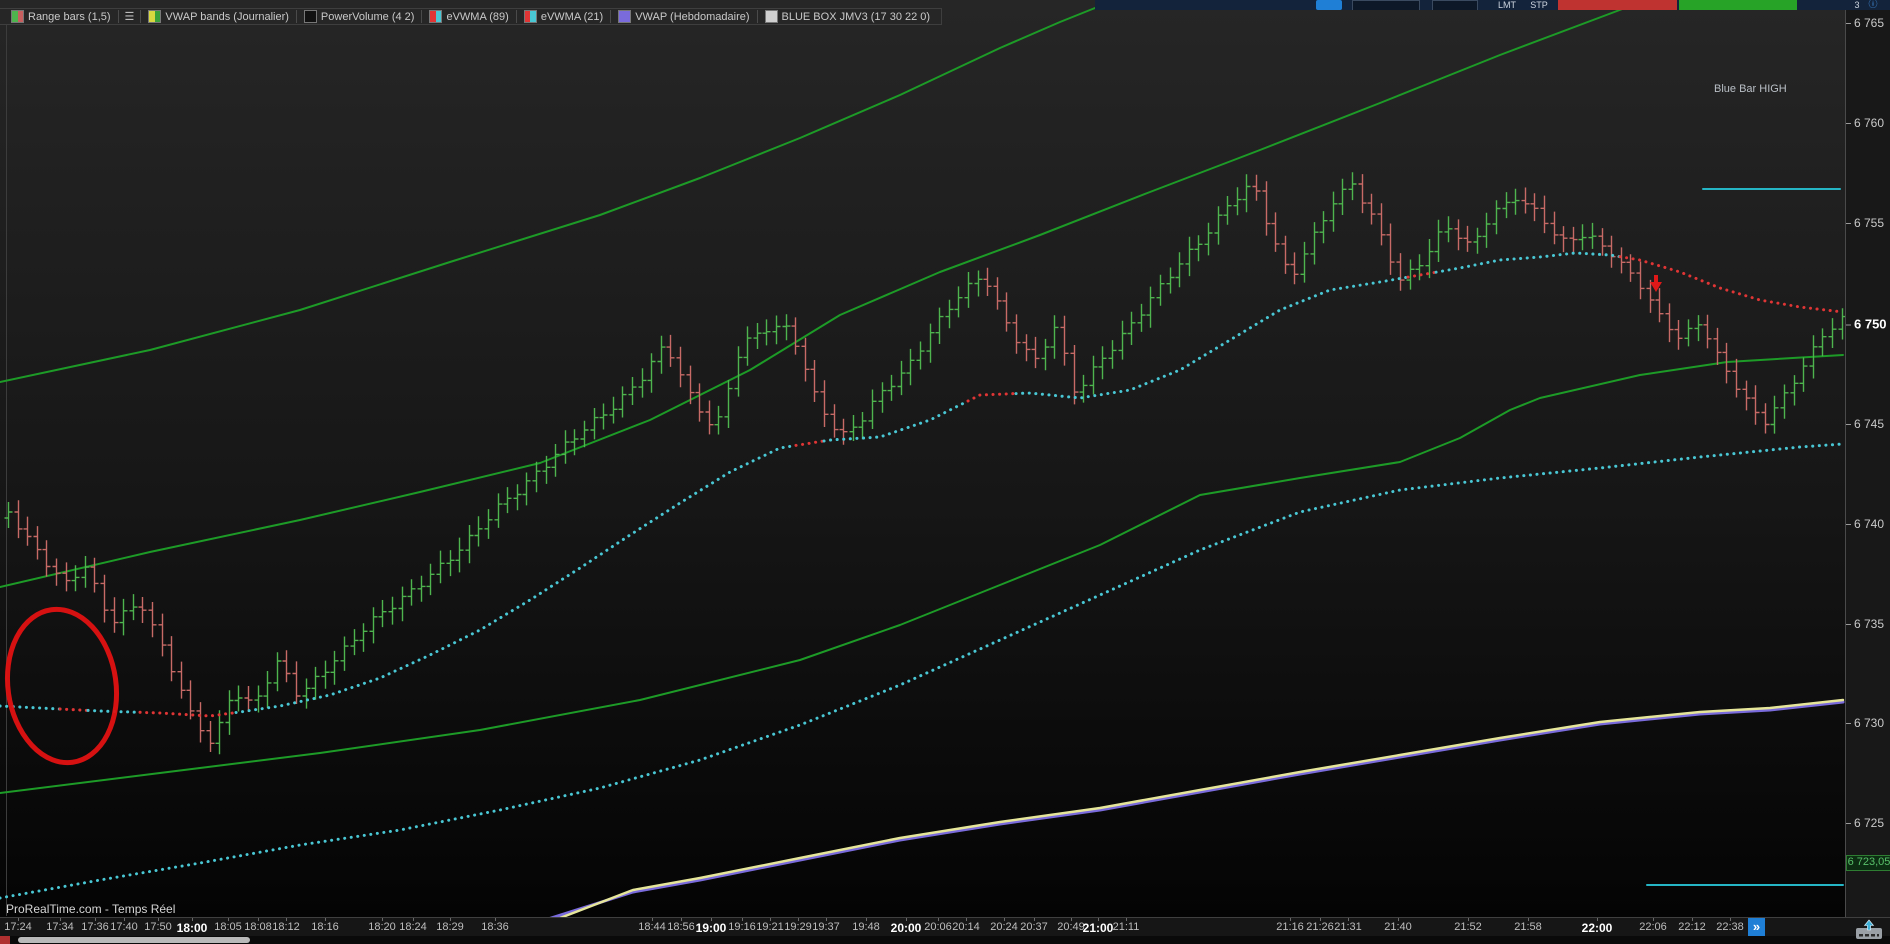 This screenshot has width=1890, height=944. What do you see at coordinates (1597, 928) in the screenshot?
I see `time-tick-label: 22:00` at bounding box center [1597, 928].